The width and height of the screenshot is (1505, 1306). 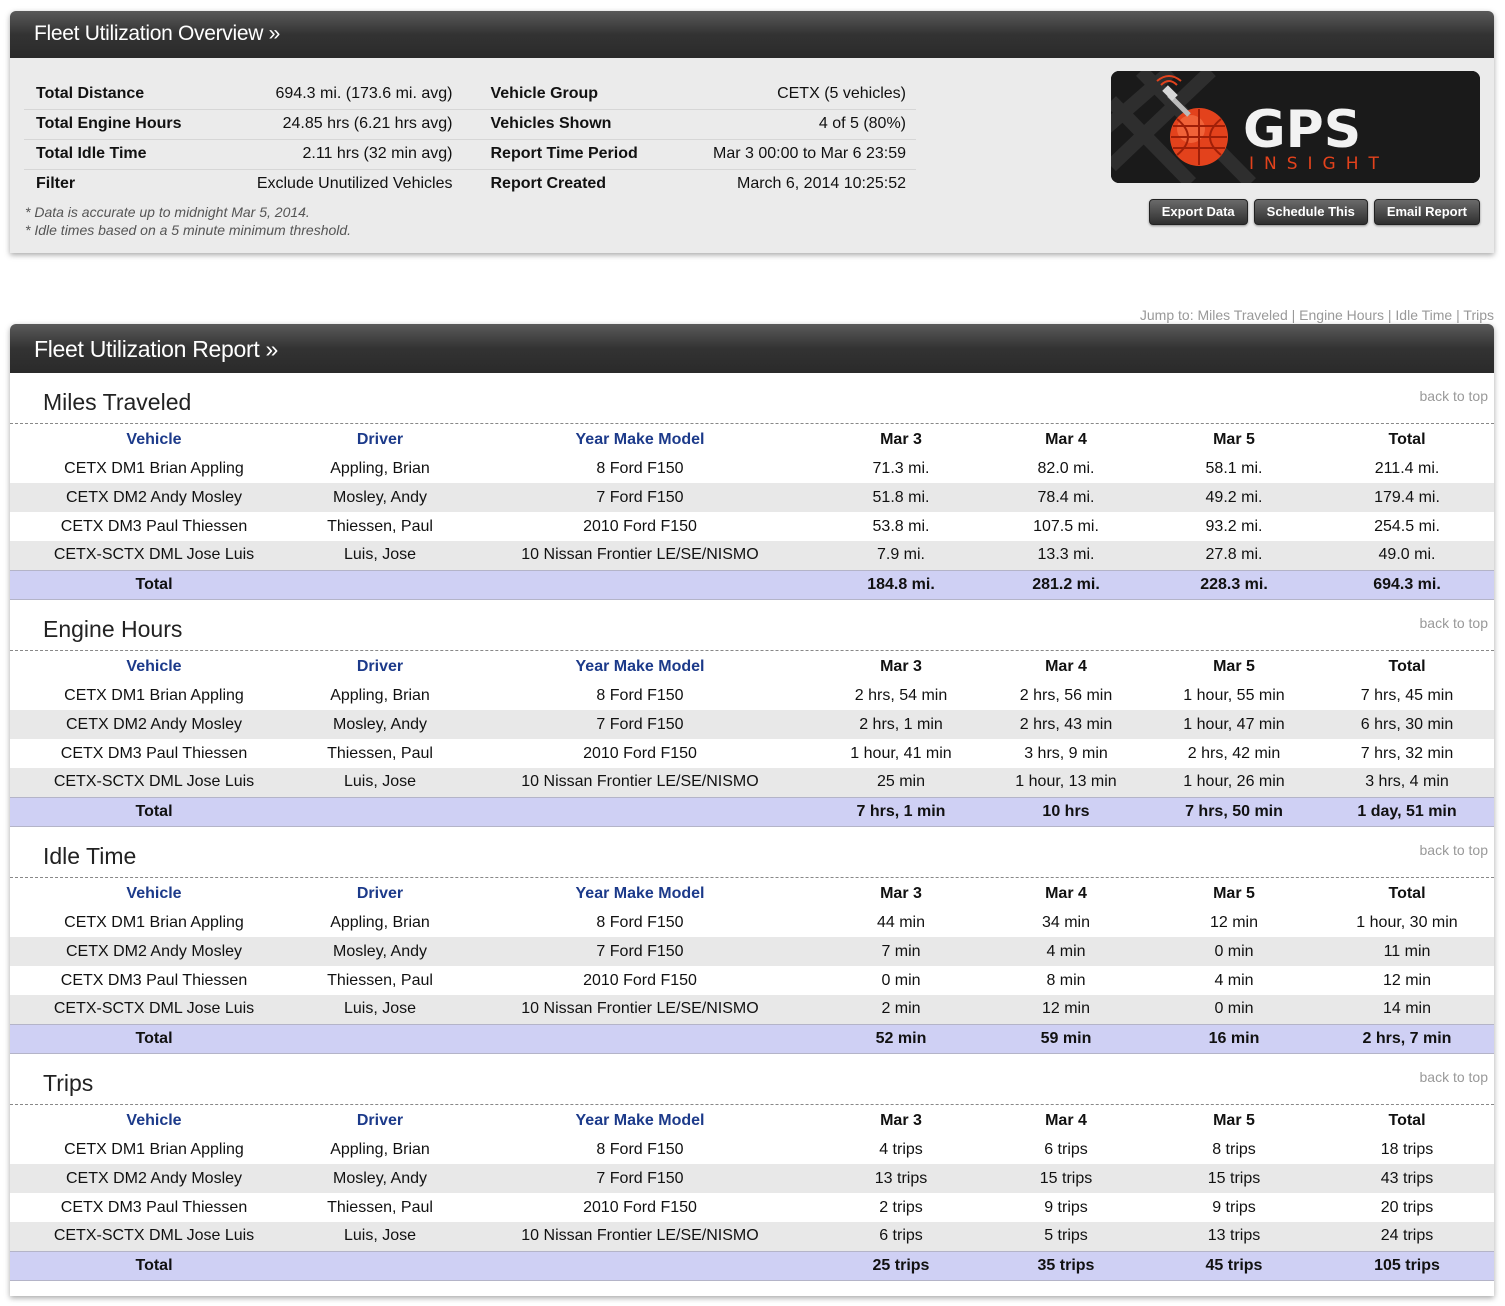 I want to click on gps-insight-logo: GPS INSIGHT, so click(x=1295, y=127).